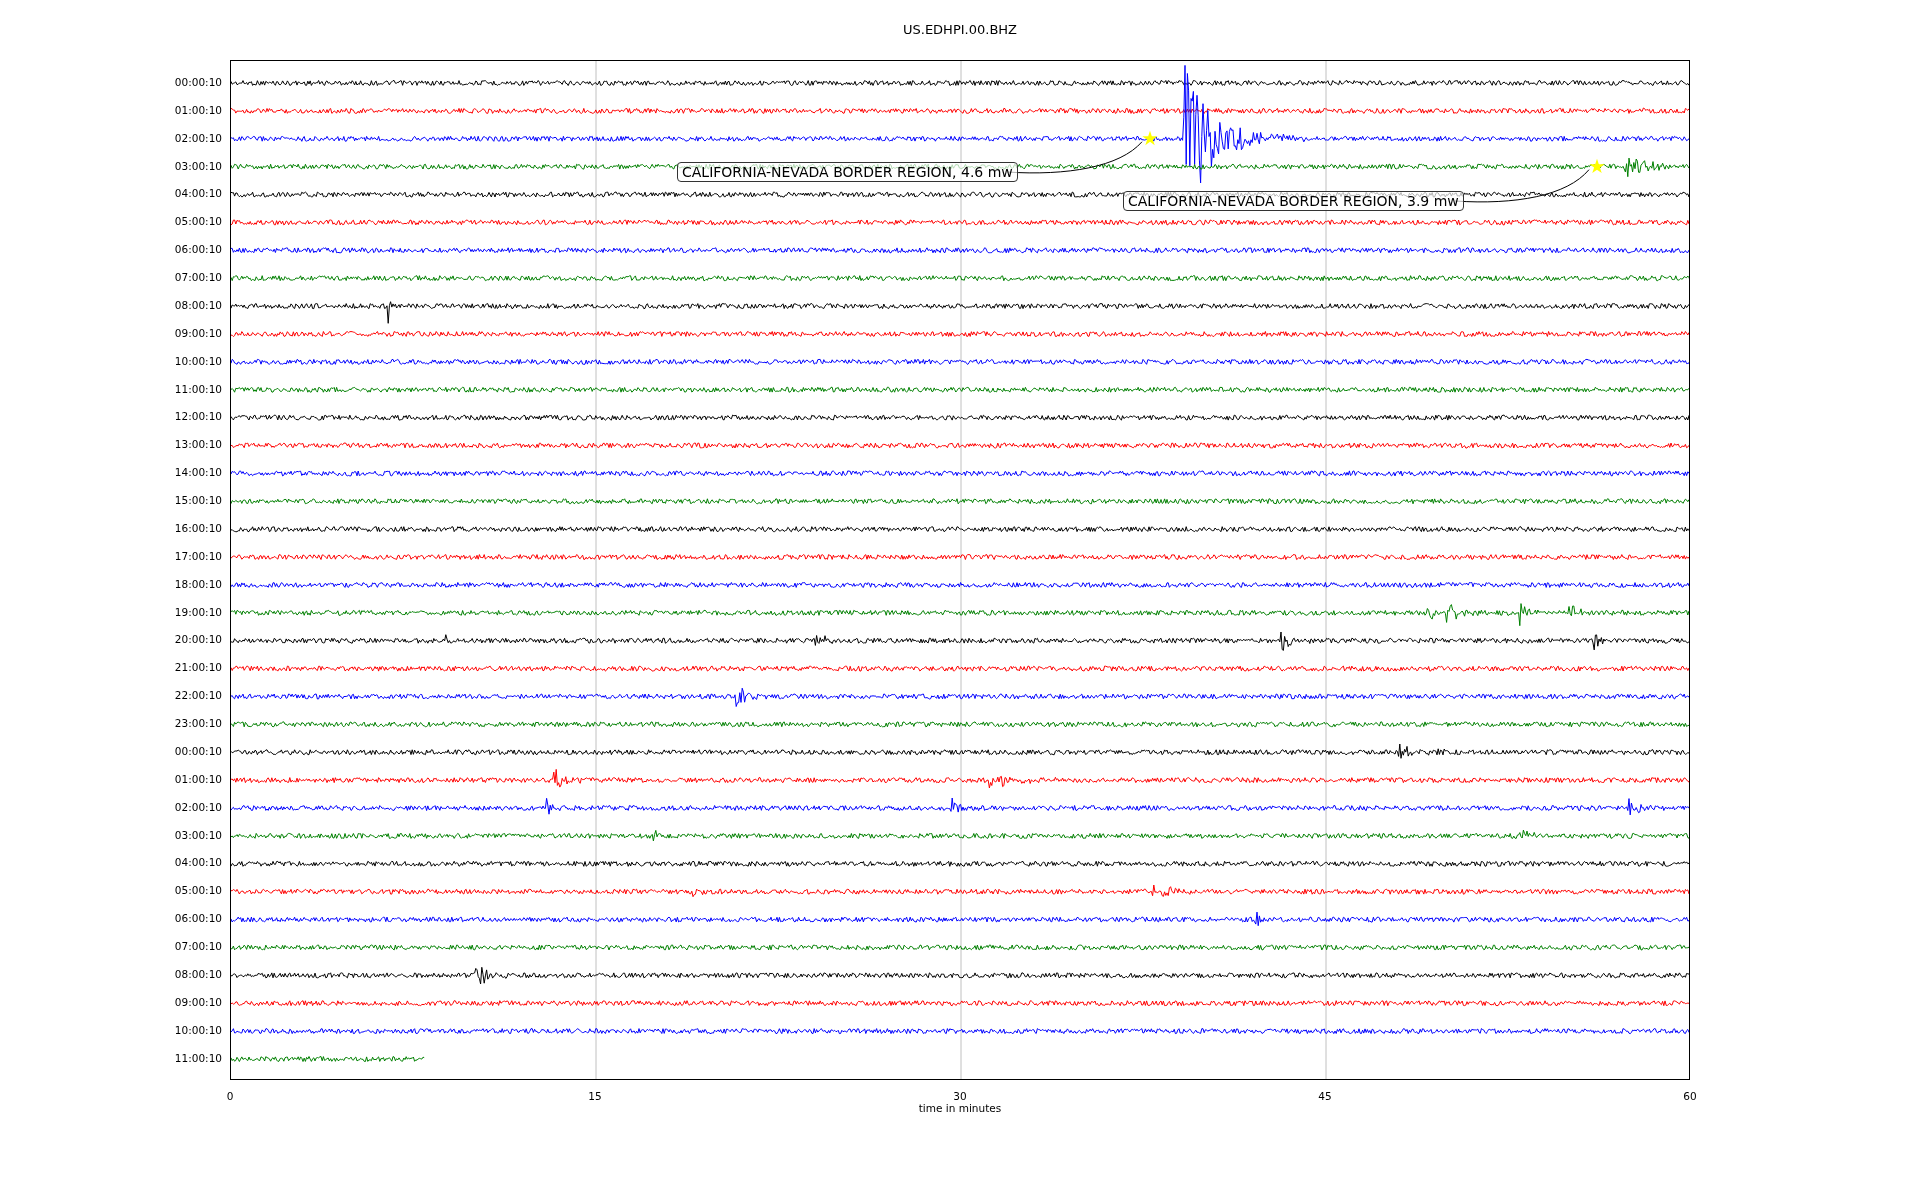  Describe the element at coordinates (230, 1096) in the screenshot. I see `x-tick-label: 0` at that location.